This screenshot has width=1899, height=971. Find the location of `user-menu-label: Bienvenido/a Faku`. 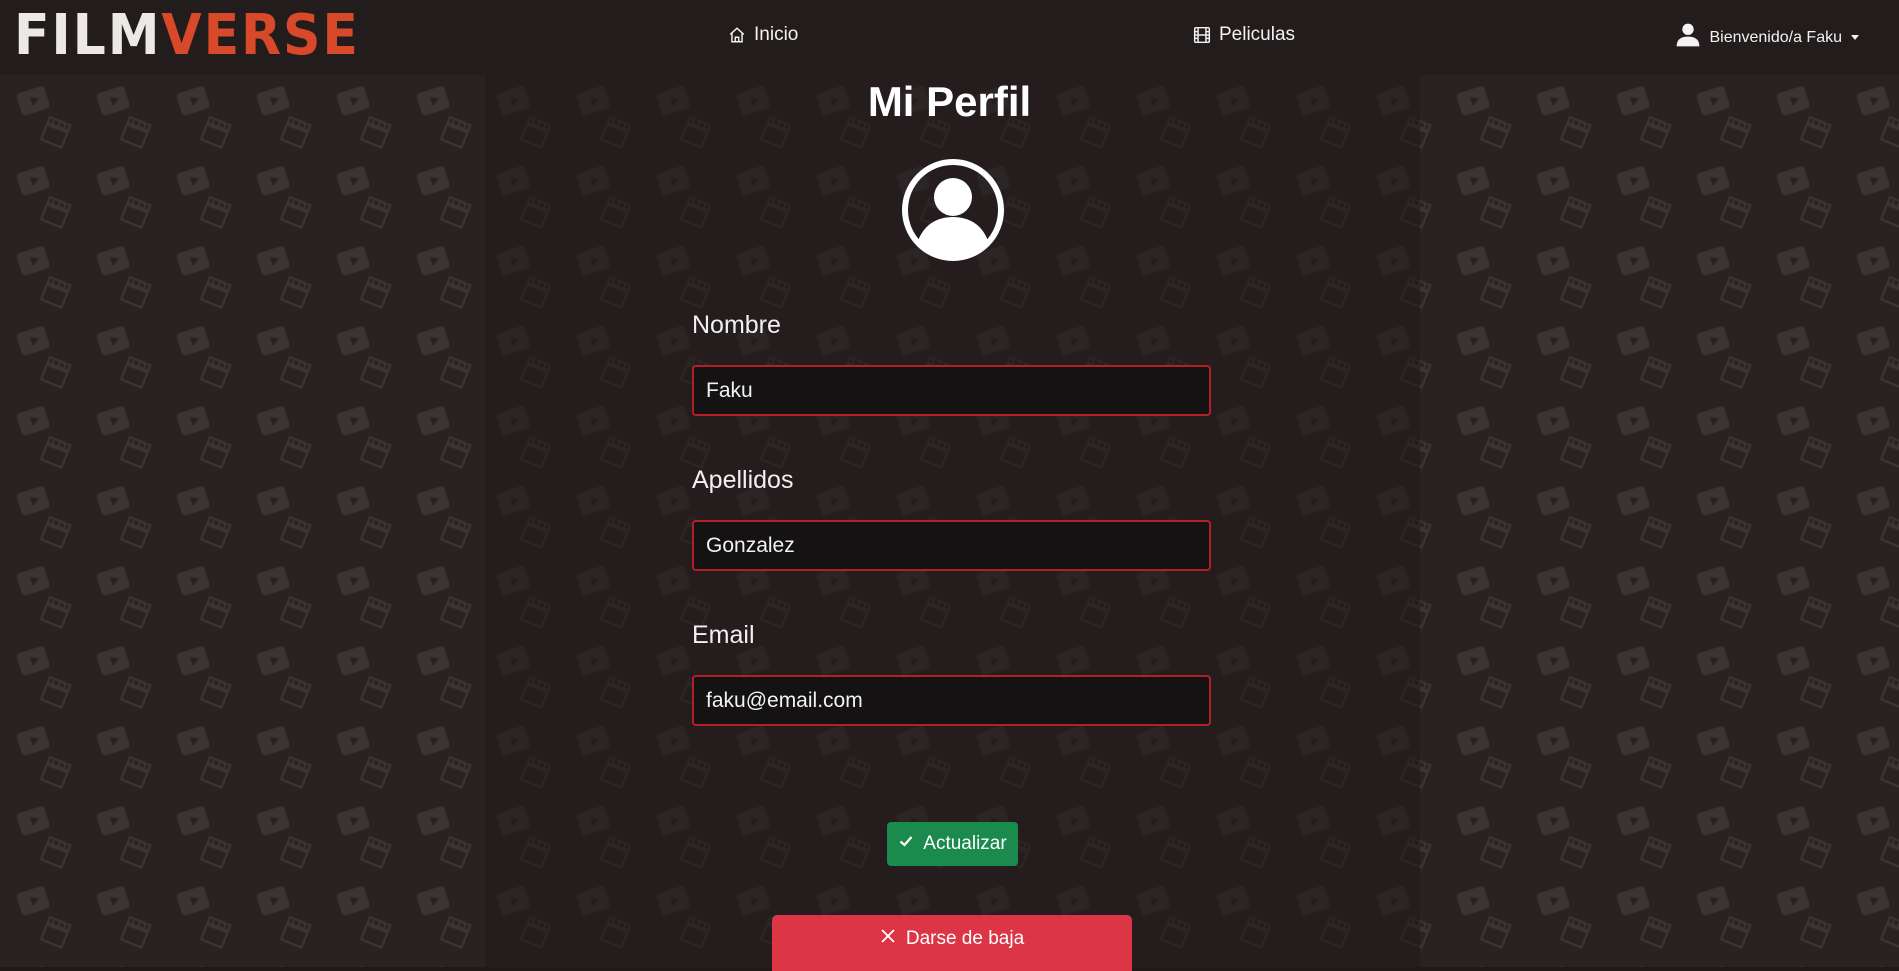

user-menu-label: Bienvenido/a Faku is located at coordinates (1775, 37).